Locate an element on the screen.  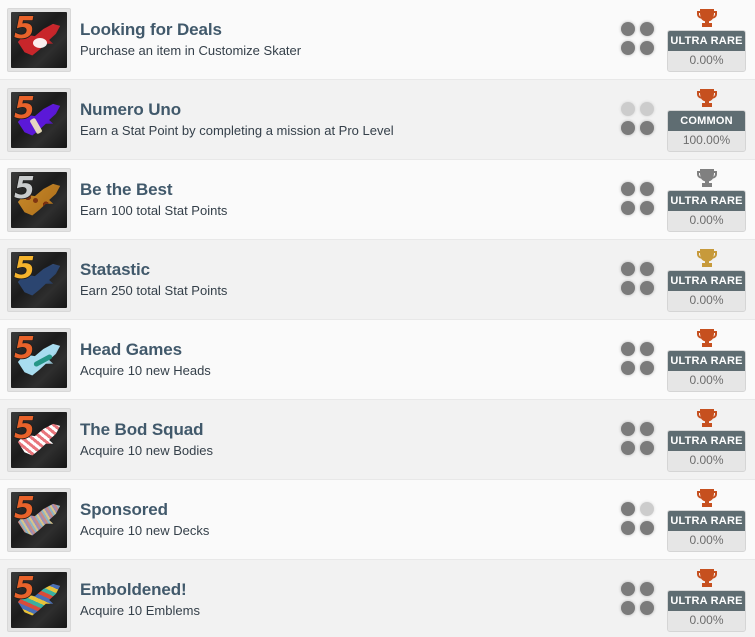
trophy-thumb-head-games: 5 is located at coordinates (39, 359).